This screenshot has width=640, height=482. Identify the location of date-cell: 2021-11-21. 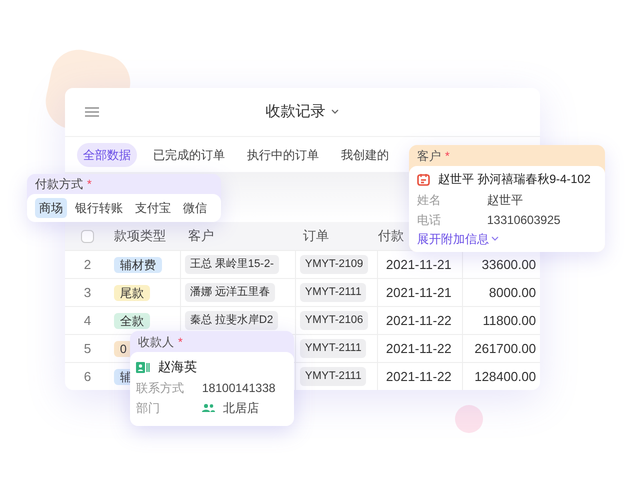
(419, 292).